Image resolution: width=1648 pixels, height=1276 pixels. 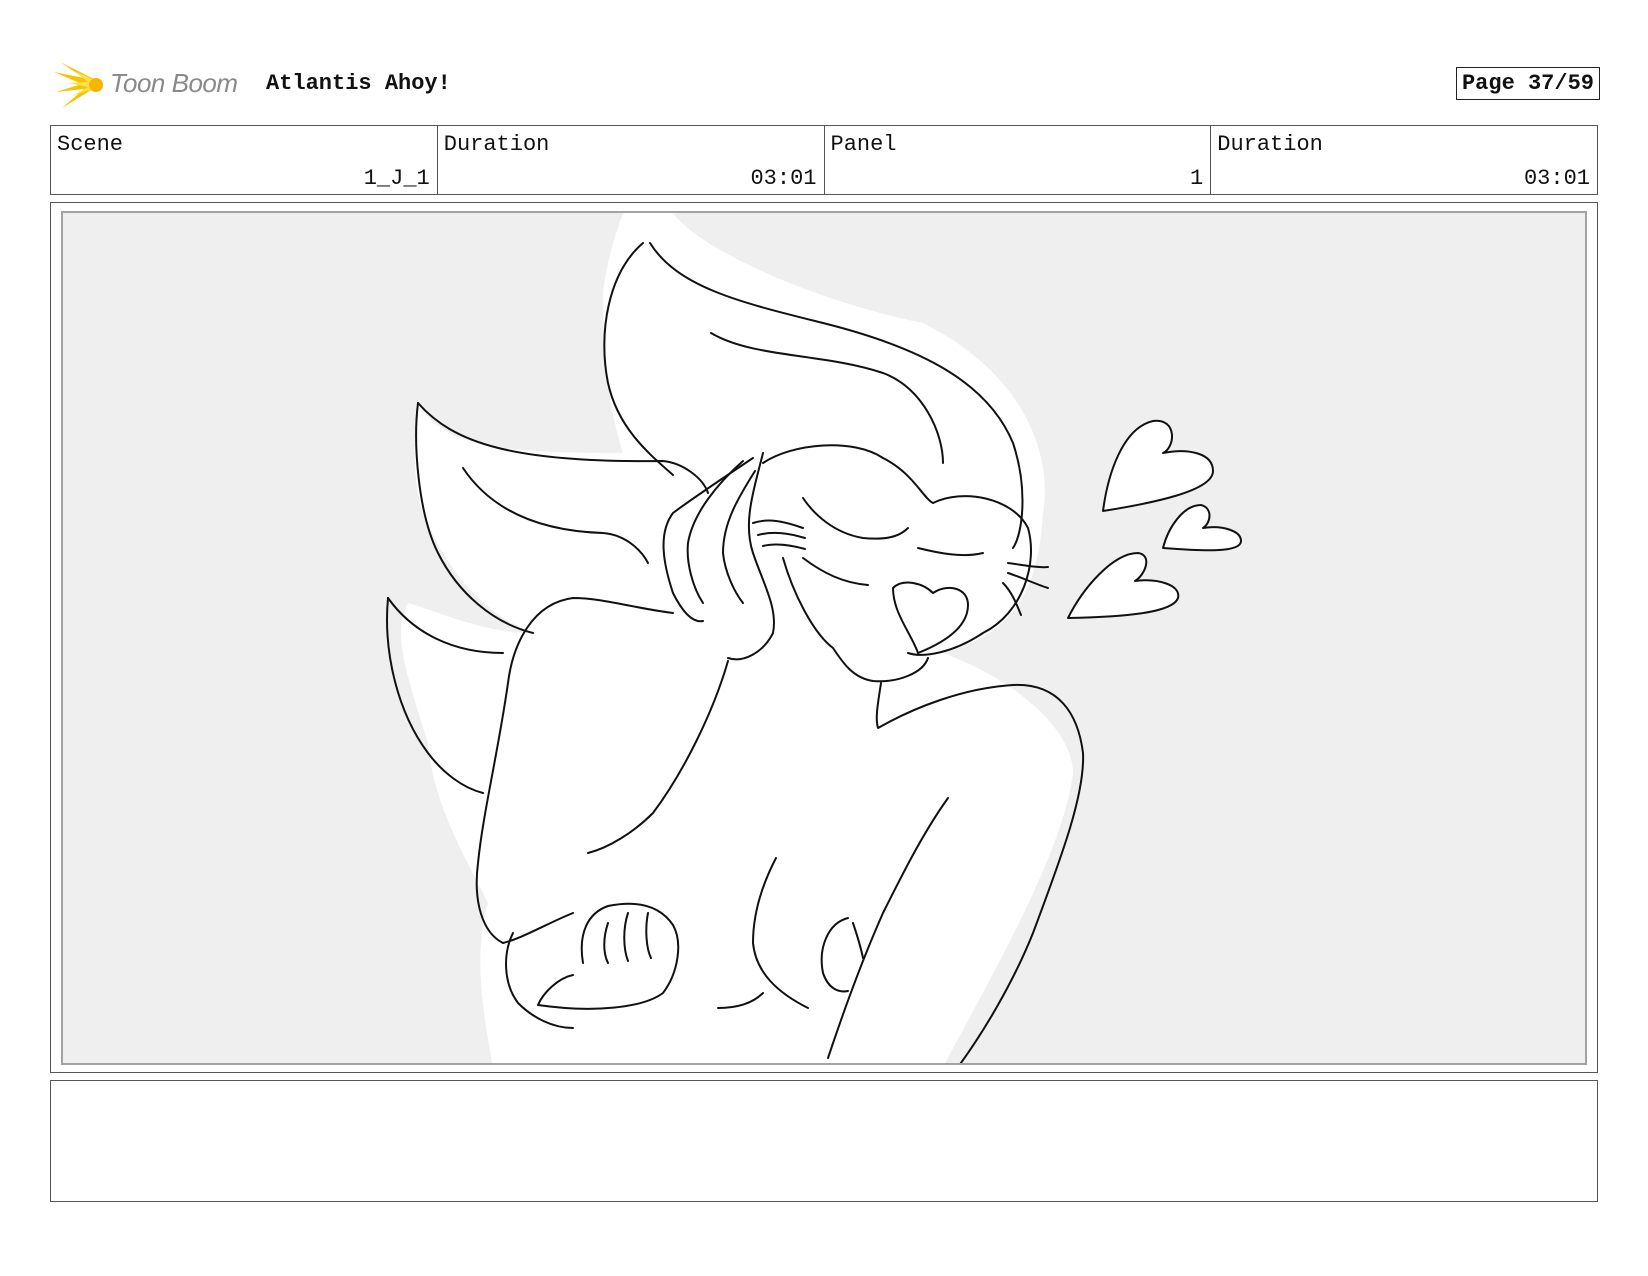 What do you see at coordinates (1123, 585) in the screenshot?
I see `heart-medium` at bounding box center [1123, 585].